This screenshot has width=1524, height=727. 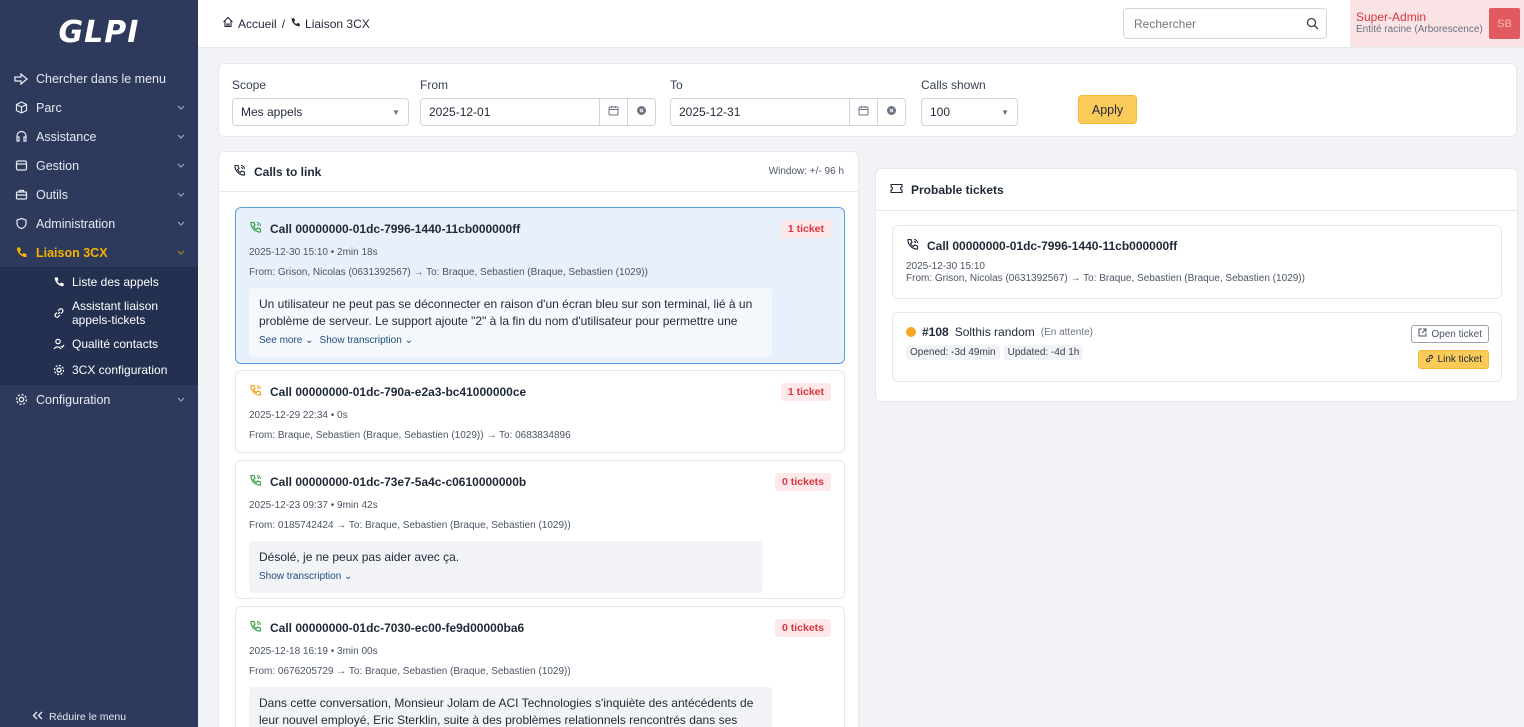 What do you see at coordinates (286, 340) in the screenshot?
I see `see-more-link: See more ⌄` at bounding box center [286, 340].